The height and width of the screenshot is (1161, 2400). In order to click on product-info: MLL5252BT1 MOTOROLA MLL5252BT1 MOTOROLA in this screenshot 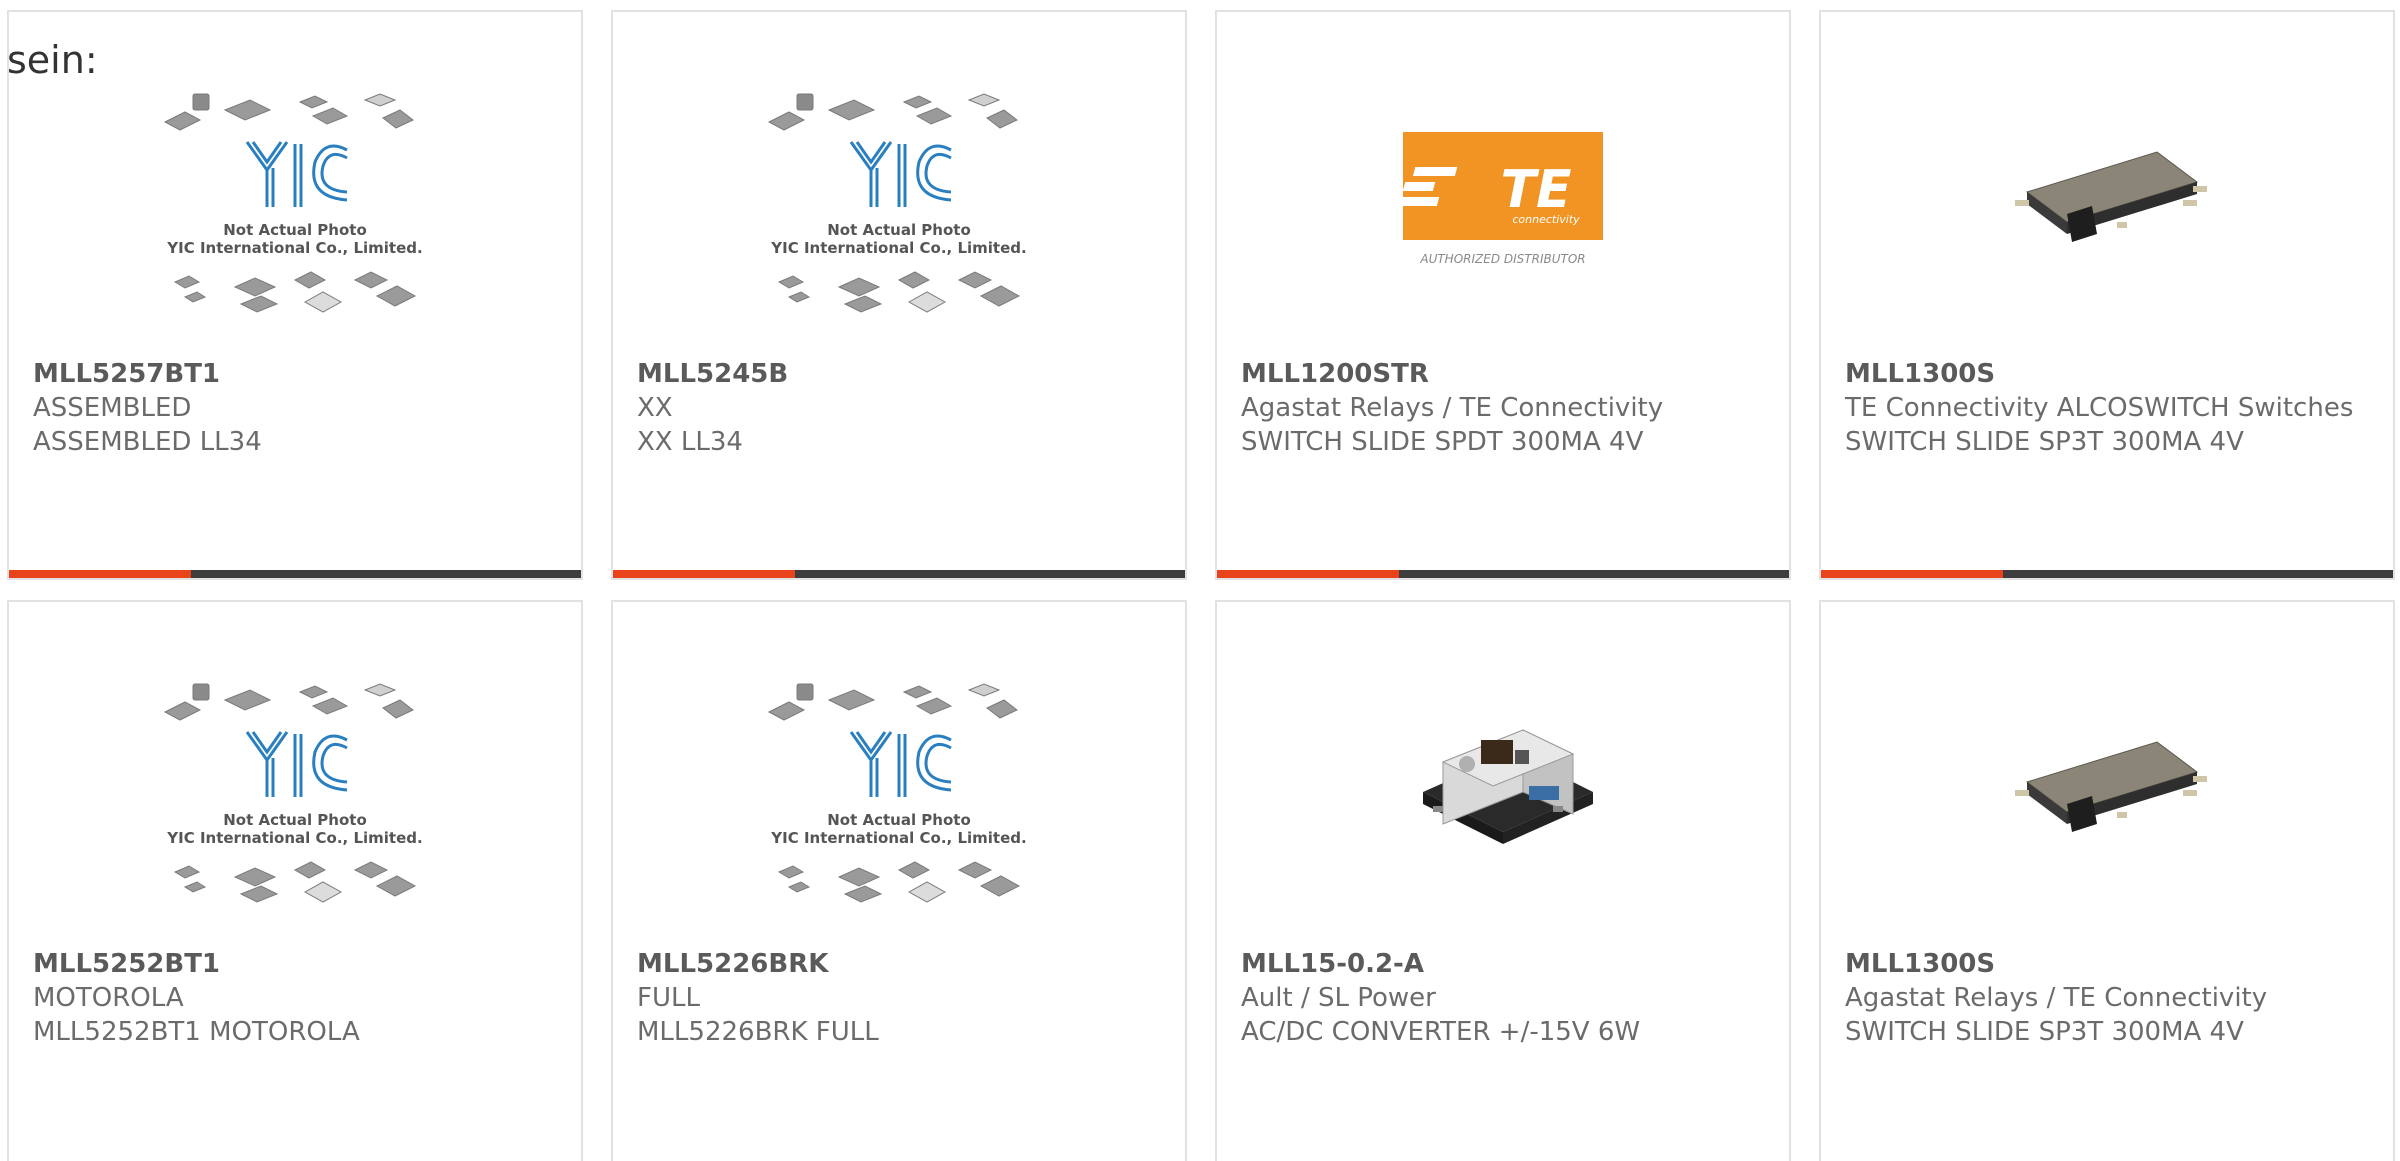, I will do `click(295, 998)`.